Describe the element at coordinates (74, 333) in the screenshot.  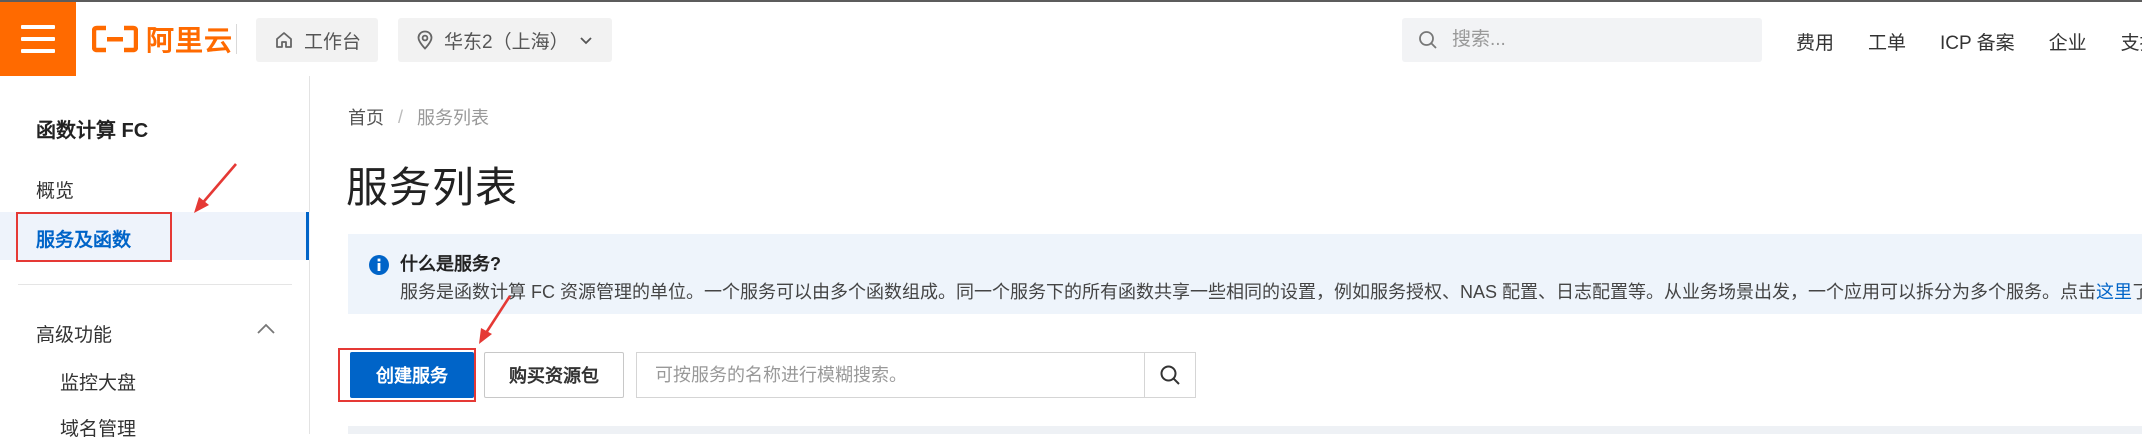
I see `sidebar-group-advanced: 高级功能` at that location.